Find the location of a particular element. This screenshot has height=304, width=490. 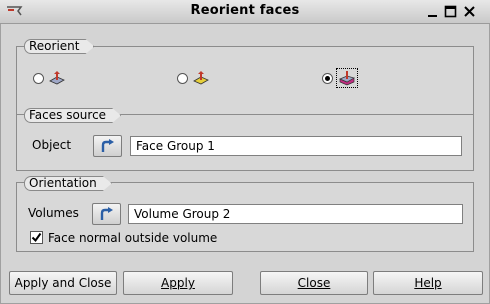

apply-button-label: Apply is located at coordinates (178, 283).